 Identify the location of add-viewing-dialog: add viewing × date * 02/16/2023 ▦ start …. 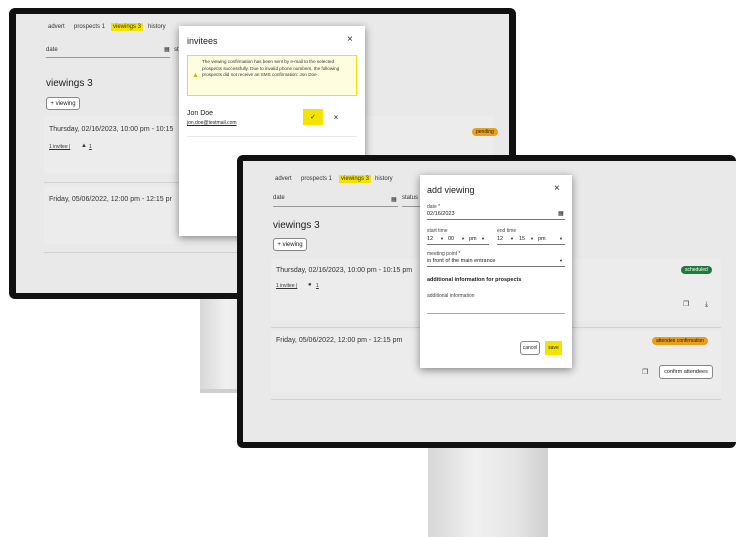
(496, 271).